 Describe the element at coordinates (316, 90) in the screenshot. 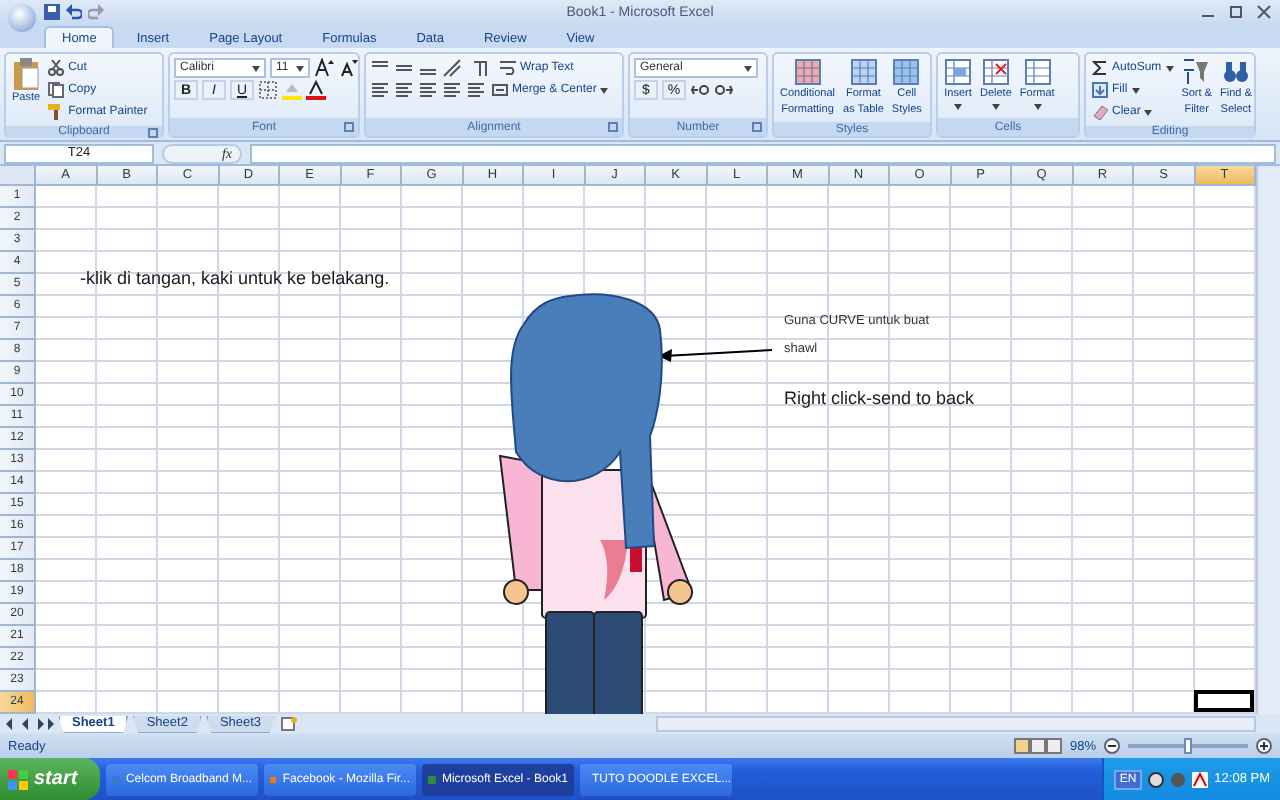

I see `font-color-icon` at that location.